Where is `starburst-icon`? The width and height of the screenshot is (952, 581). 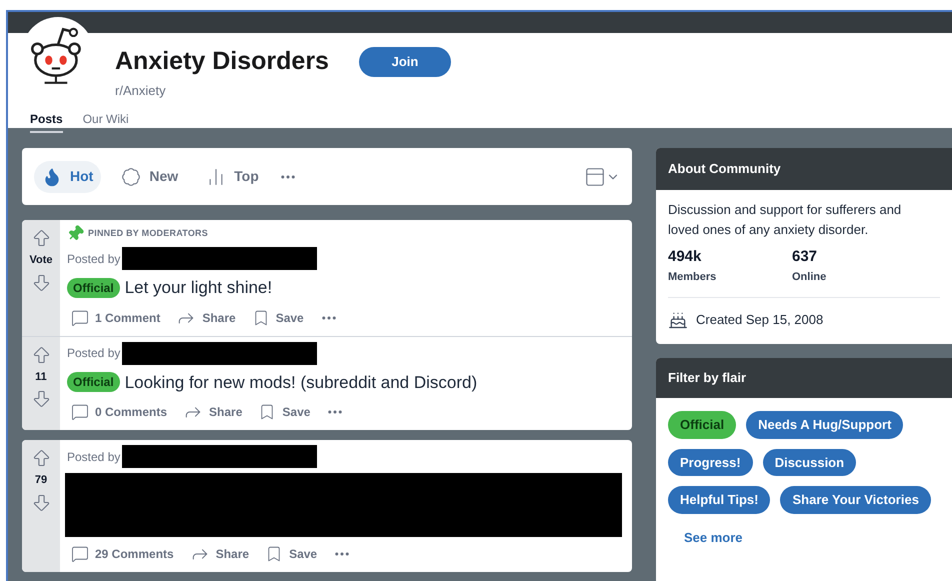
starburst-icon is located at coordinates (131, 176).